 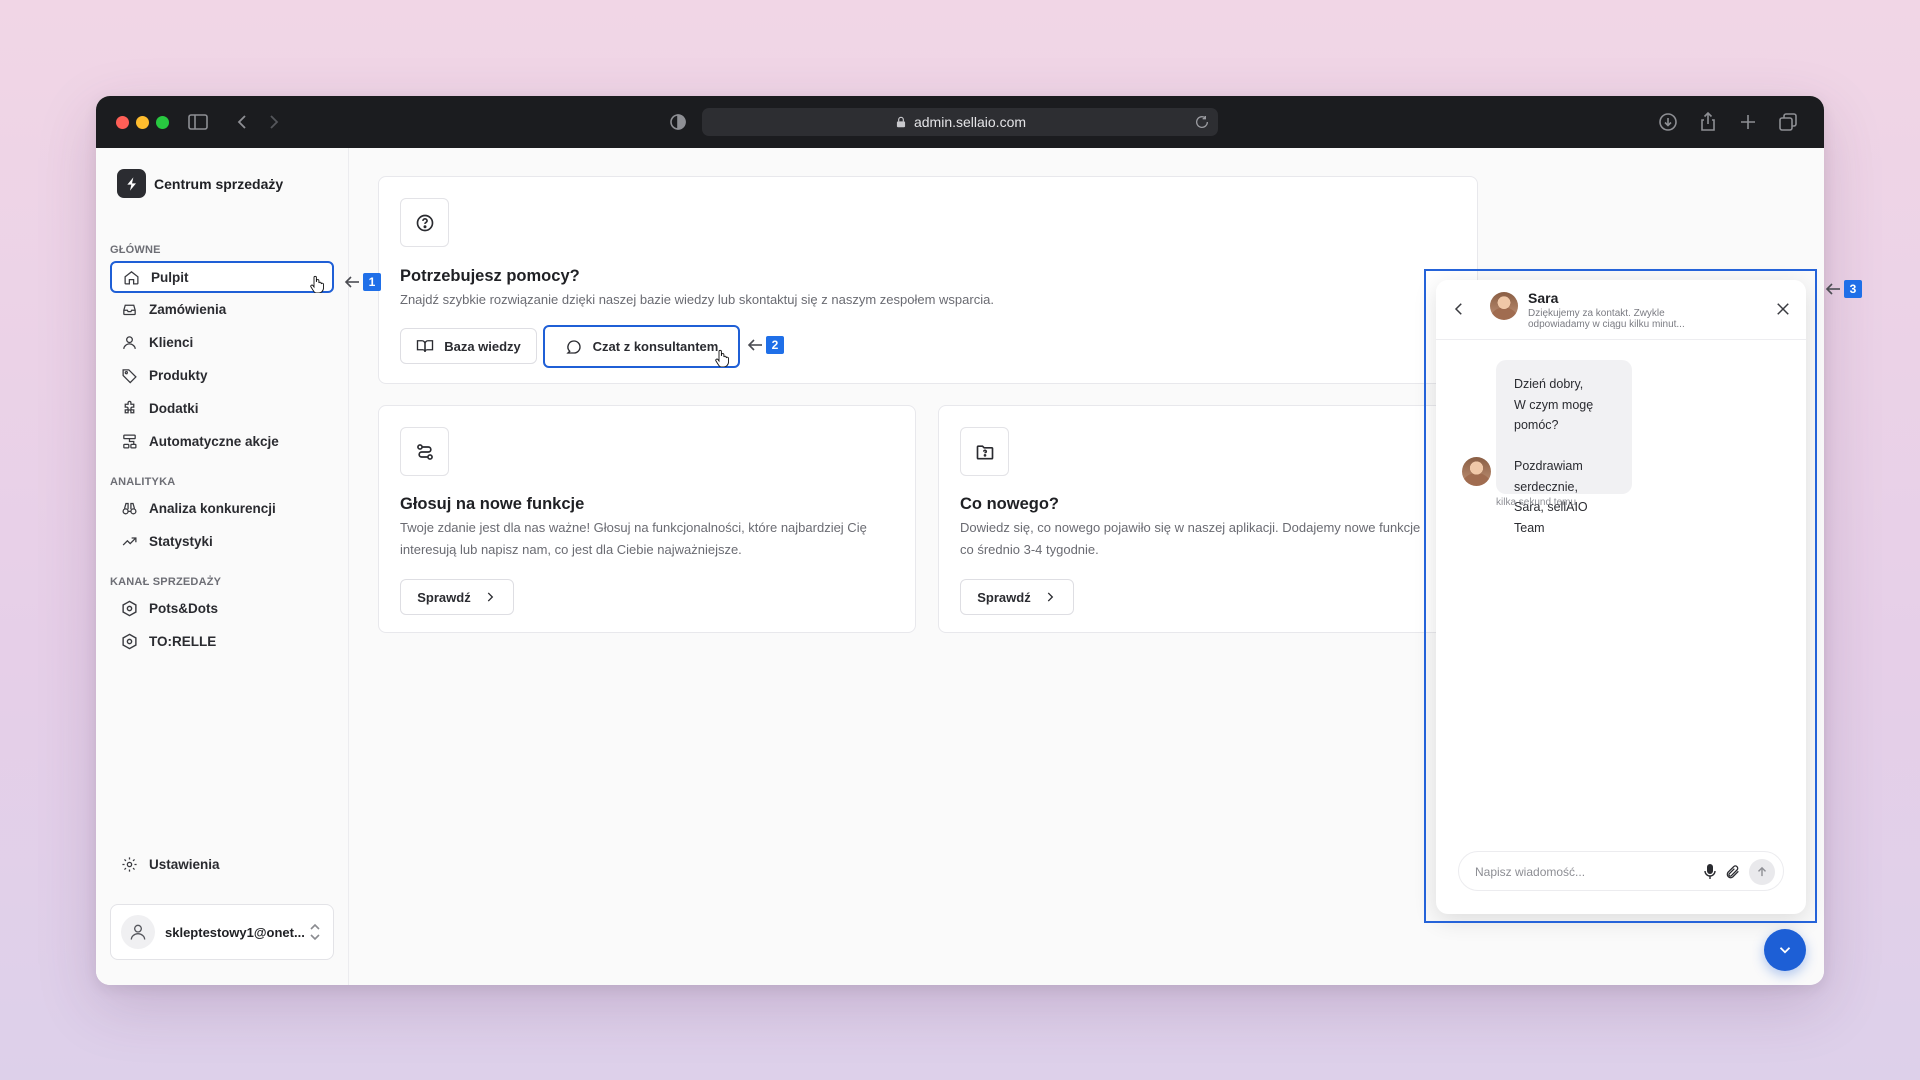 I want to click on sidebar-item-label: TO:RELLE, so click(x=183, y=641).